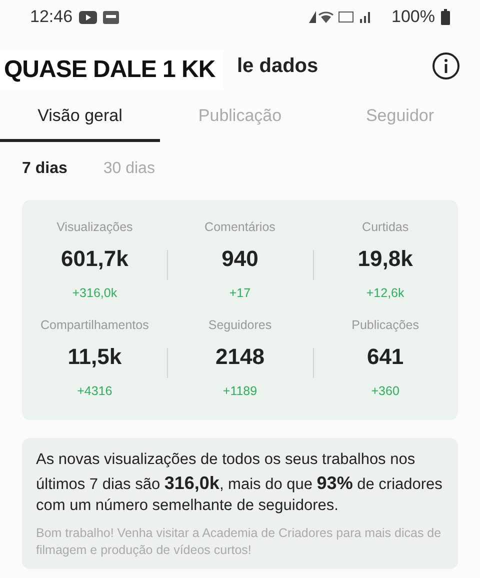  Describe the element at coordinates (386, 325) in the screenshot. I see `metric-label: Publicações` at that location.